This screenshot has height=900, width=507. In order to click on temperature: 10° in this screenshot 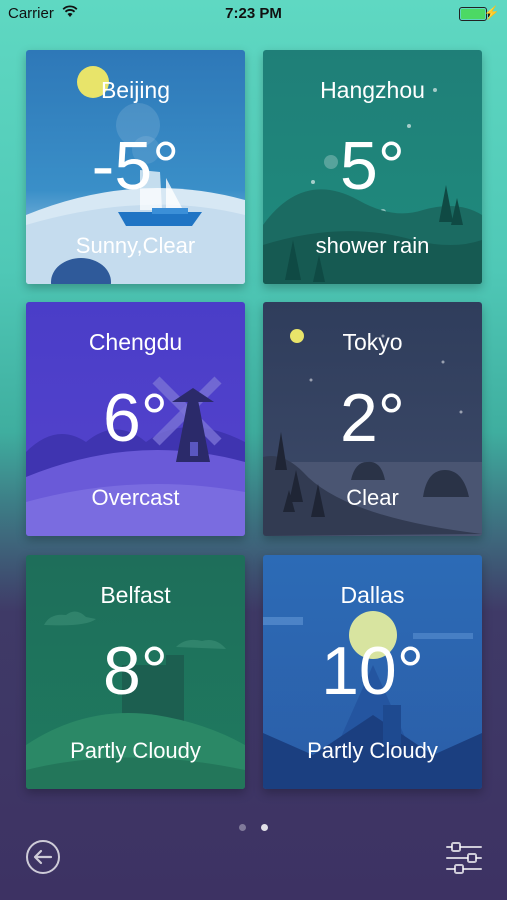, I will do `click(372, 671)`.